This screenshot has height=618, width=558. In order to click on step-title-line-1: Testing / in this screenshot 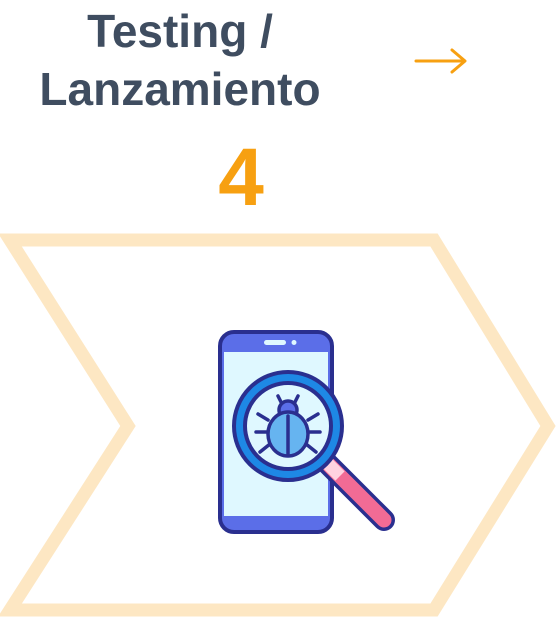, I will do `click(180, 31)`.